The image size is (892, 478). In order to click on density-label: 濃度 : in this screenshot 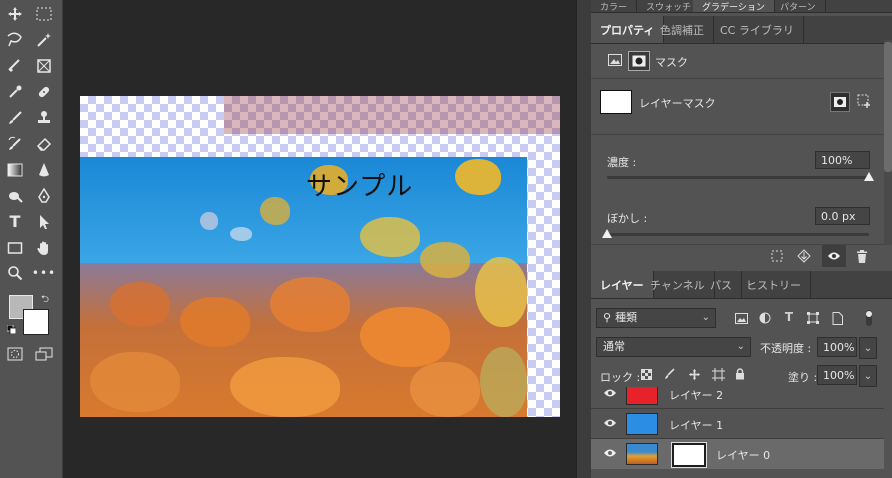, I will do `click(622, 162)`.